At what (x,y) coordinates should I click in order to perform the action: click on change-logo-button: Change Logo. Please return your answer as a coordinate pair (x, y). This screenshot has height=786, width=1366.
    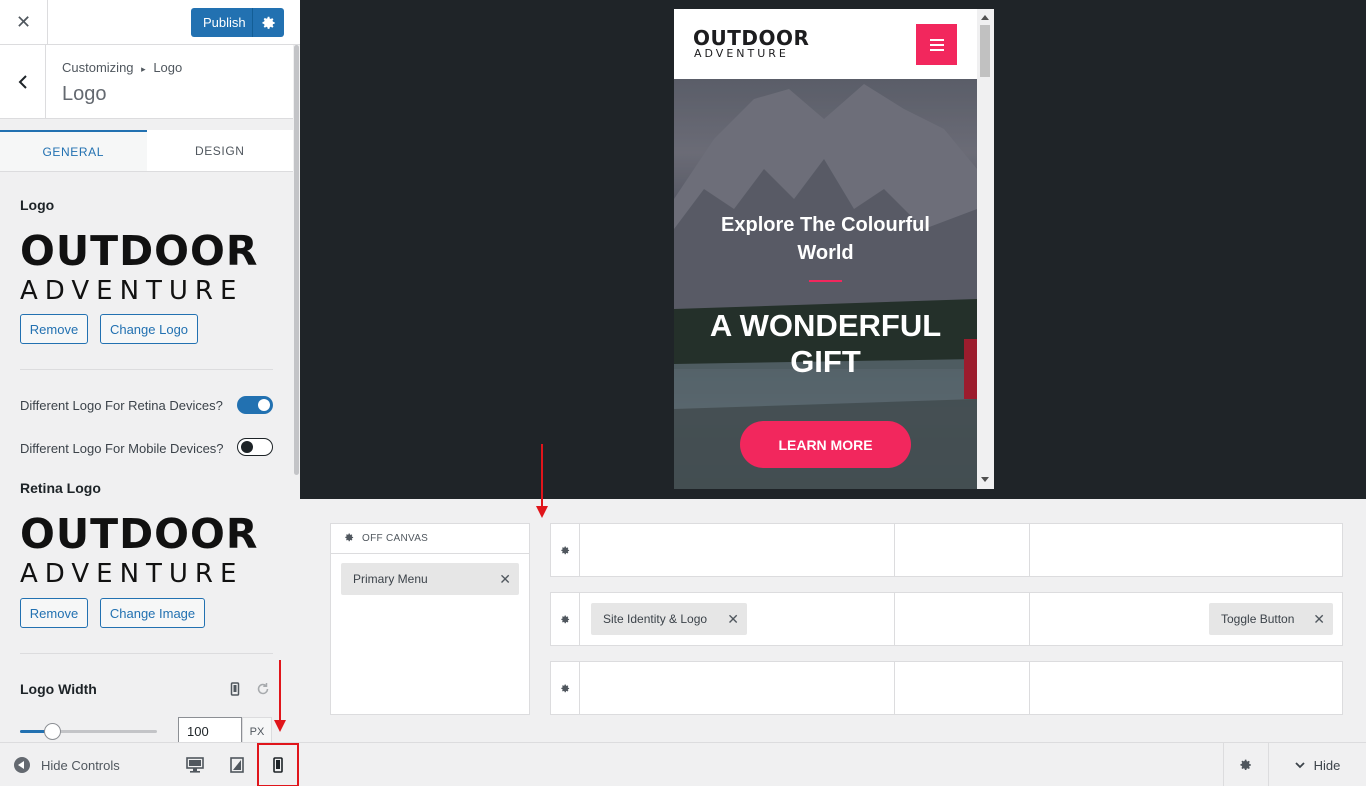
    Looking at the image, I should click on (149, 329).